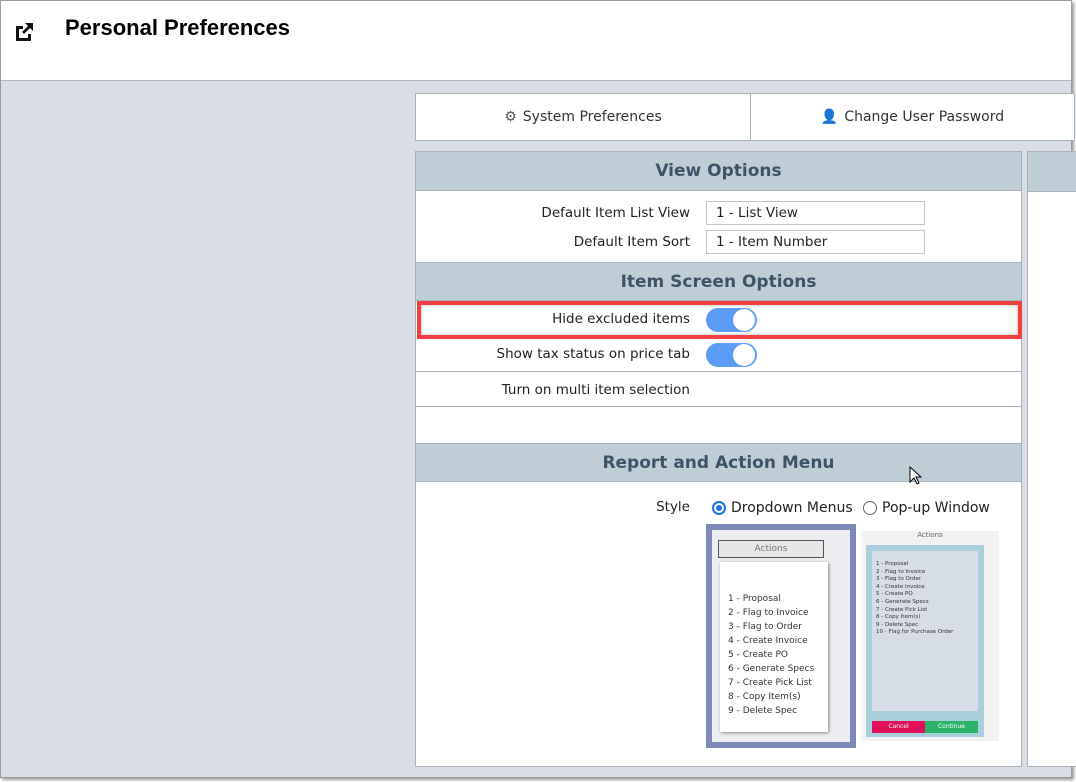 The image size is (1076, 782). What do you see at coordinates (731, 355) in the screenshot?
I see `tax-status-toggle` at bounding box center [731, 355].